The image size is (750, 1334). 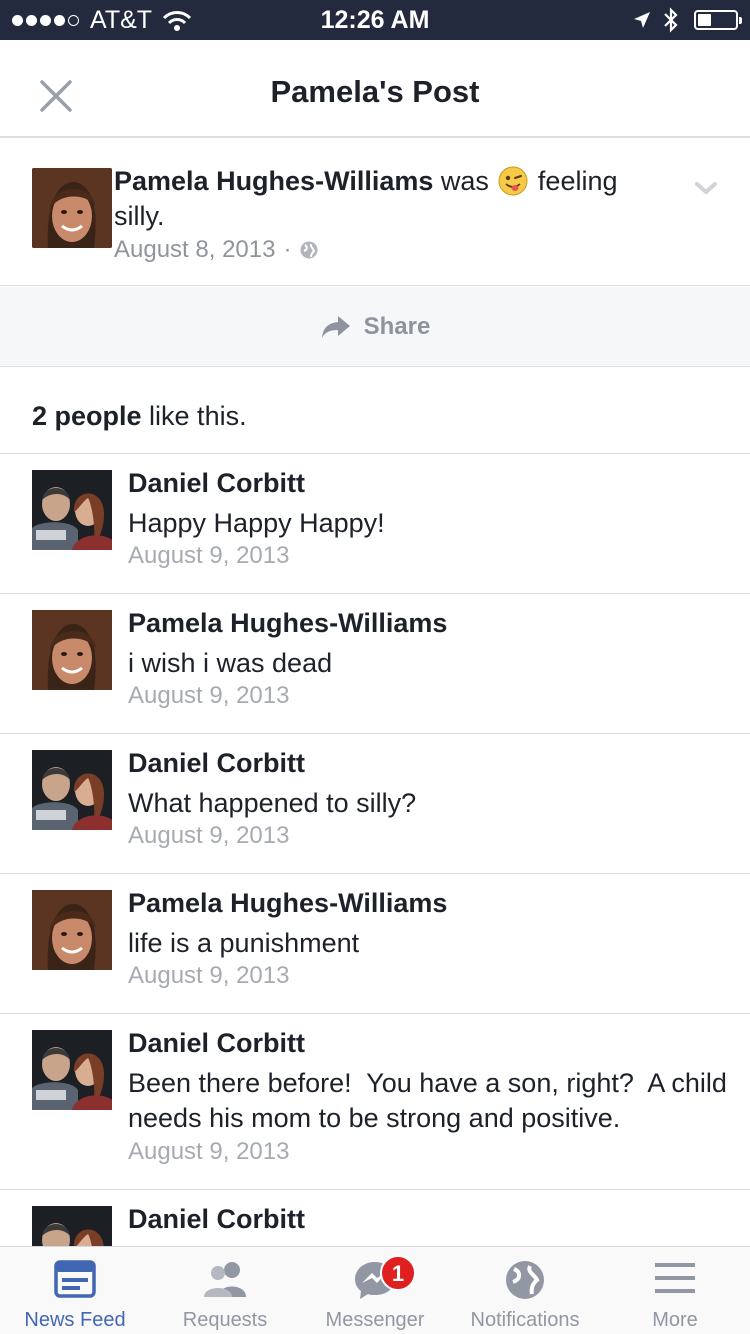 What do you see at coordinates (375, 411) in the screenshot?
I see `likes-summary: 2 people like this.` at bounding box center [375, 411].